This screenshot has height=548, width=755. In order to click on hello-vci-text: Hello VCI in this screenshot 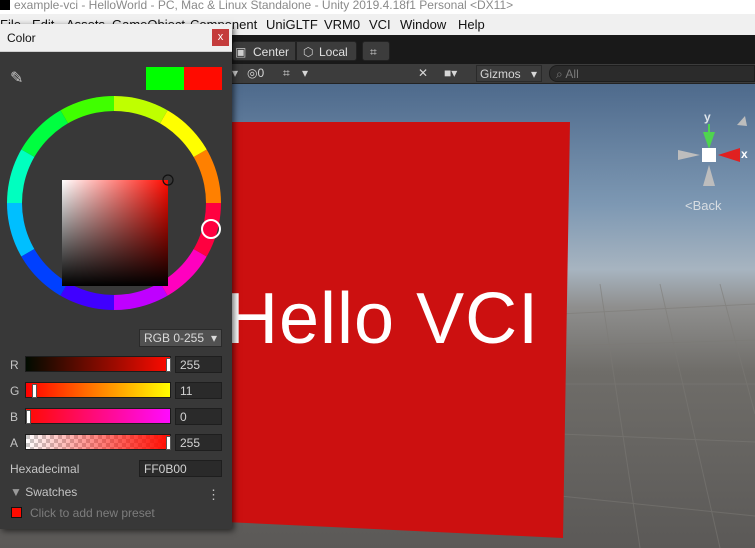, I will do `click(383, 319)`.